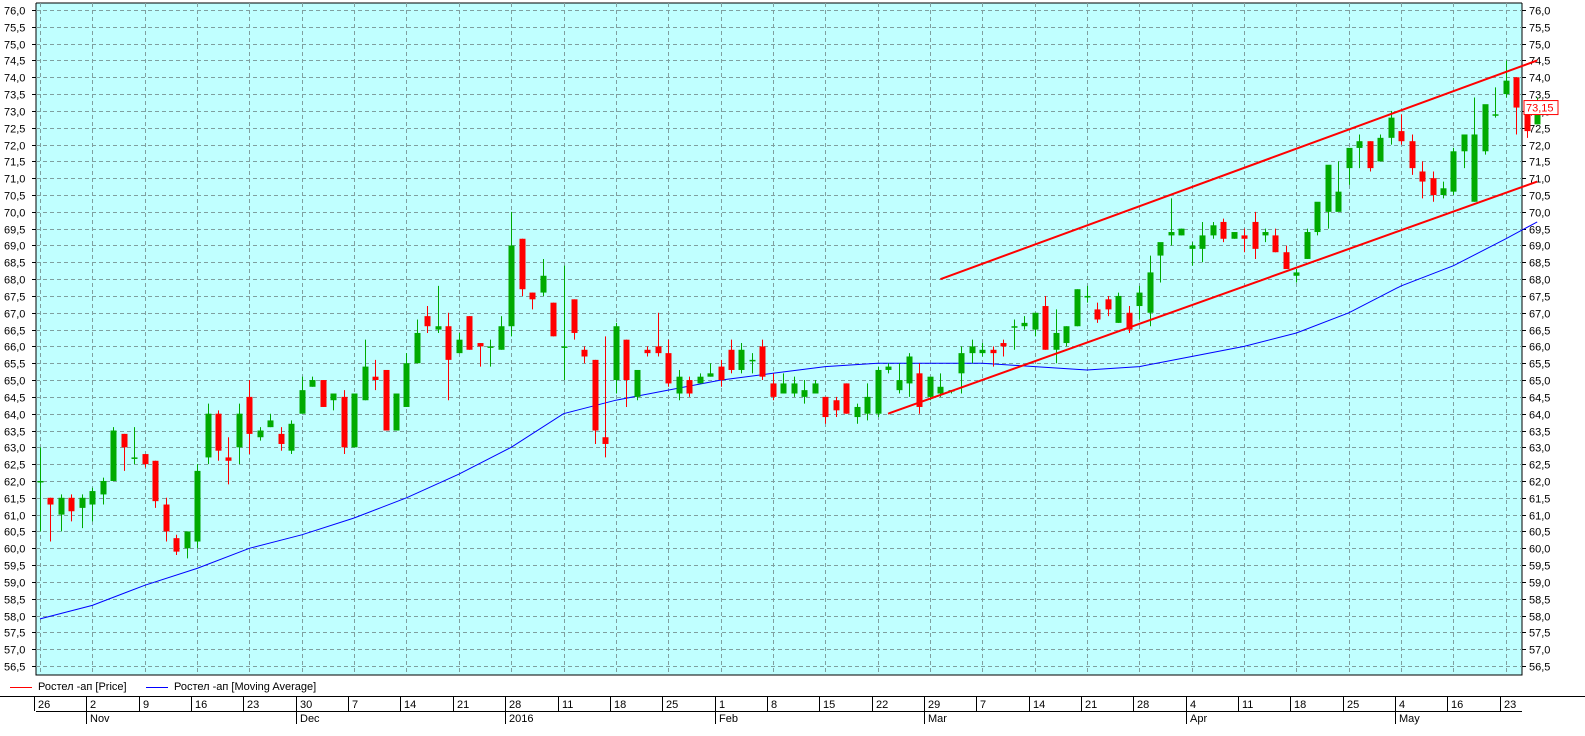 The image size is (1585, 736). I want to click on legend-swatch-moving-average, so click(157, 687).